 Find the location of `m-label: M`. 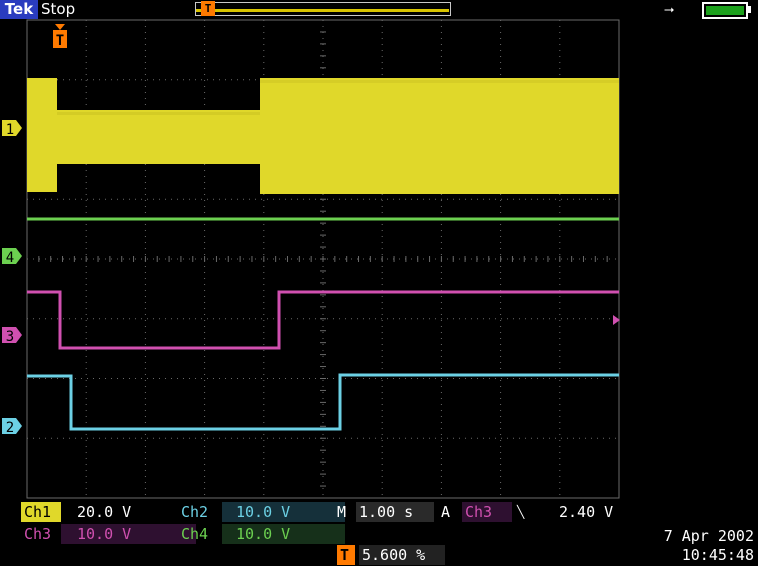

m-label: M is located at coordinates (342, 512).